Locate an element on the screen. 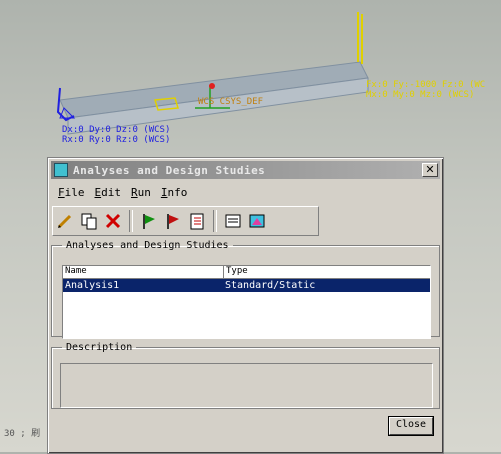 Image resolution: width=501 pixels, height=454 pixels. description-label: Description is located at coordinates (99, 347).